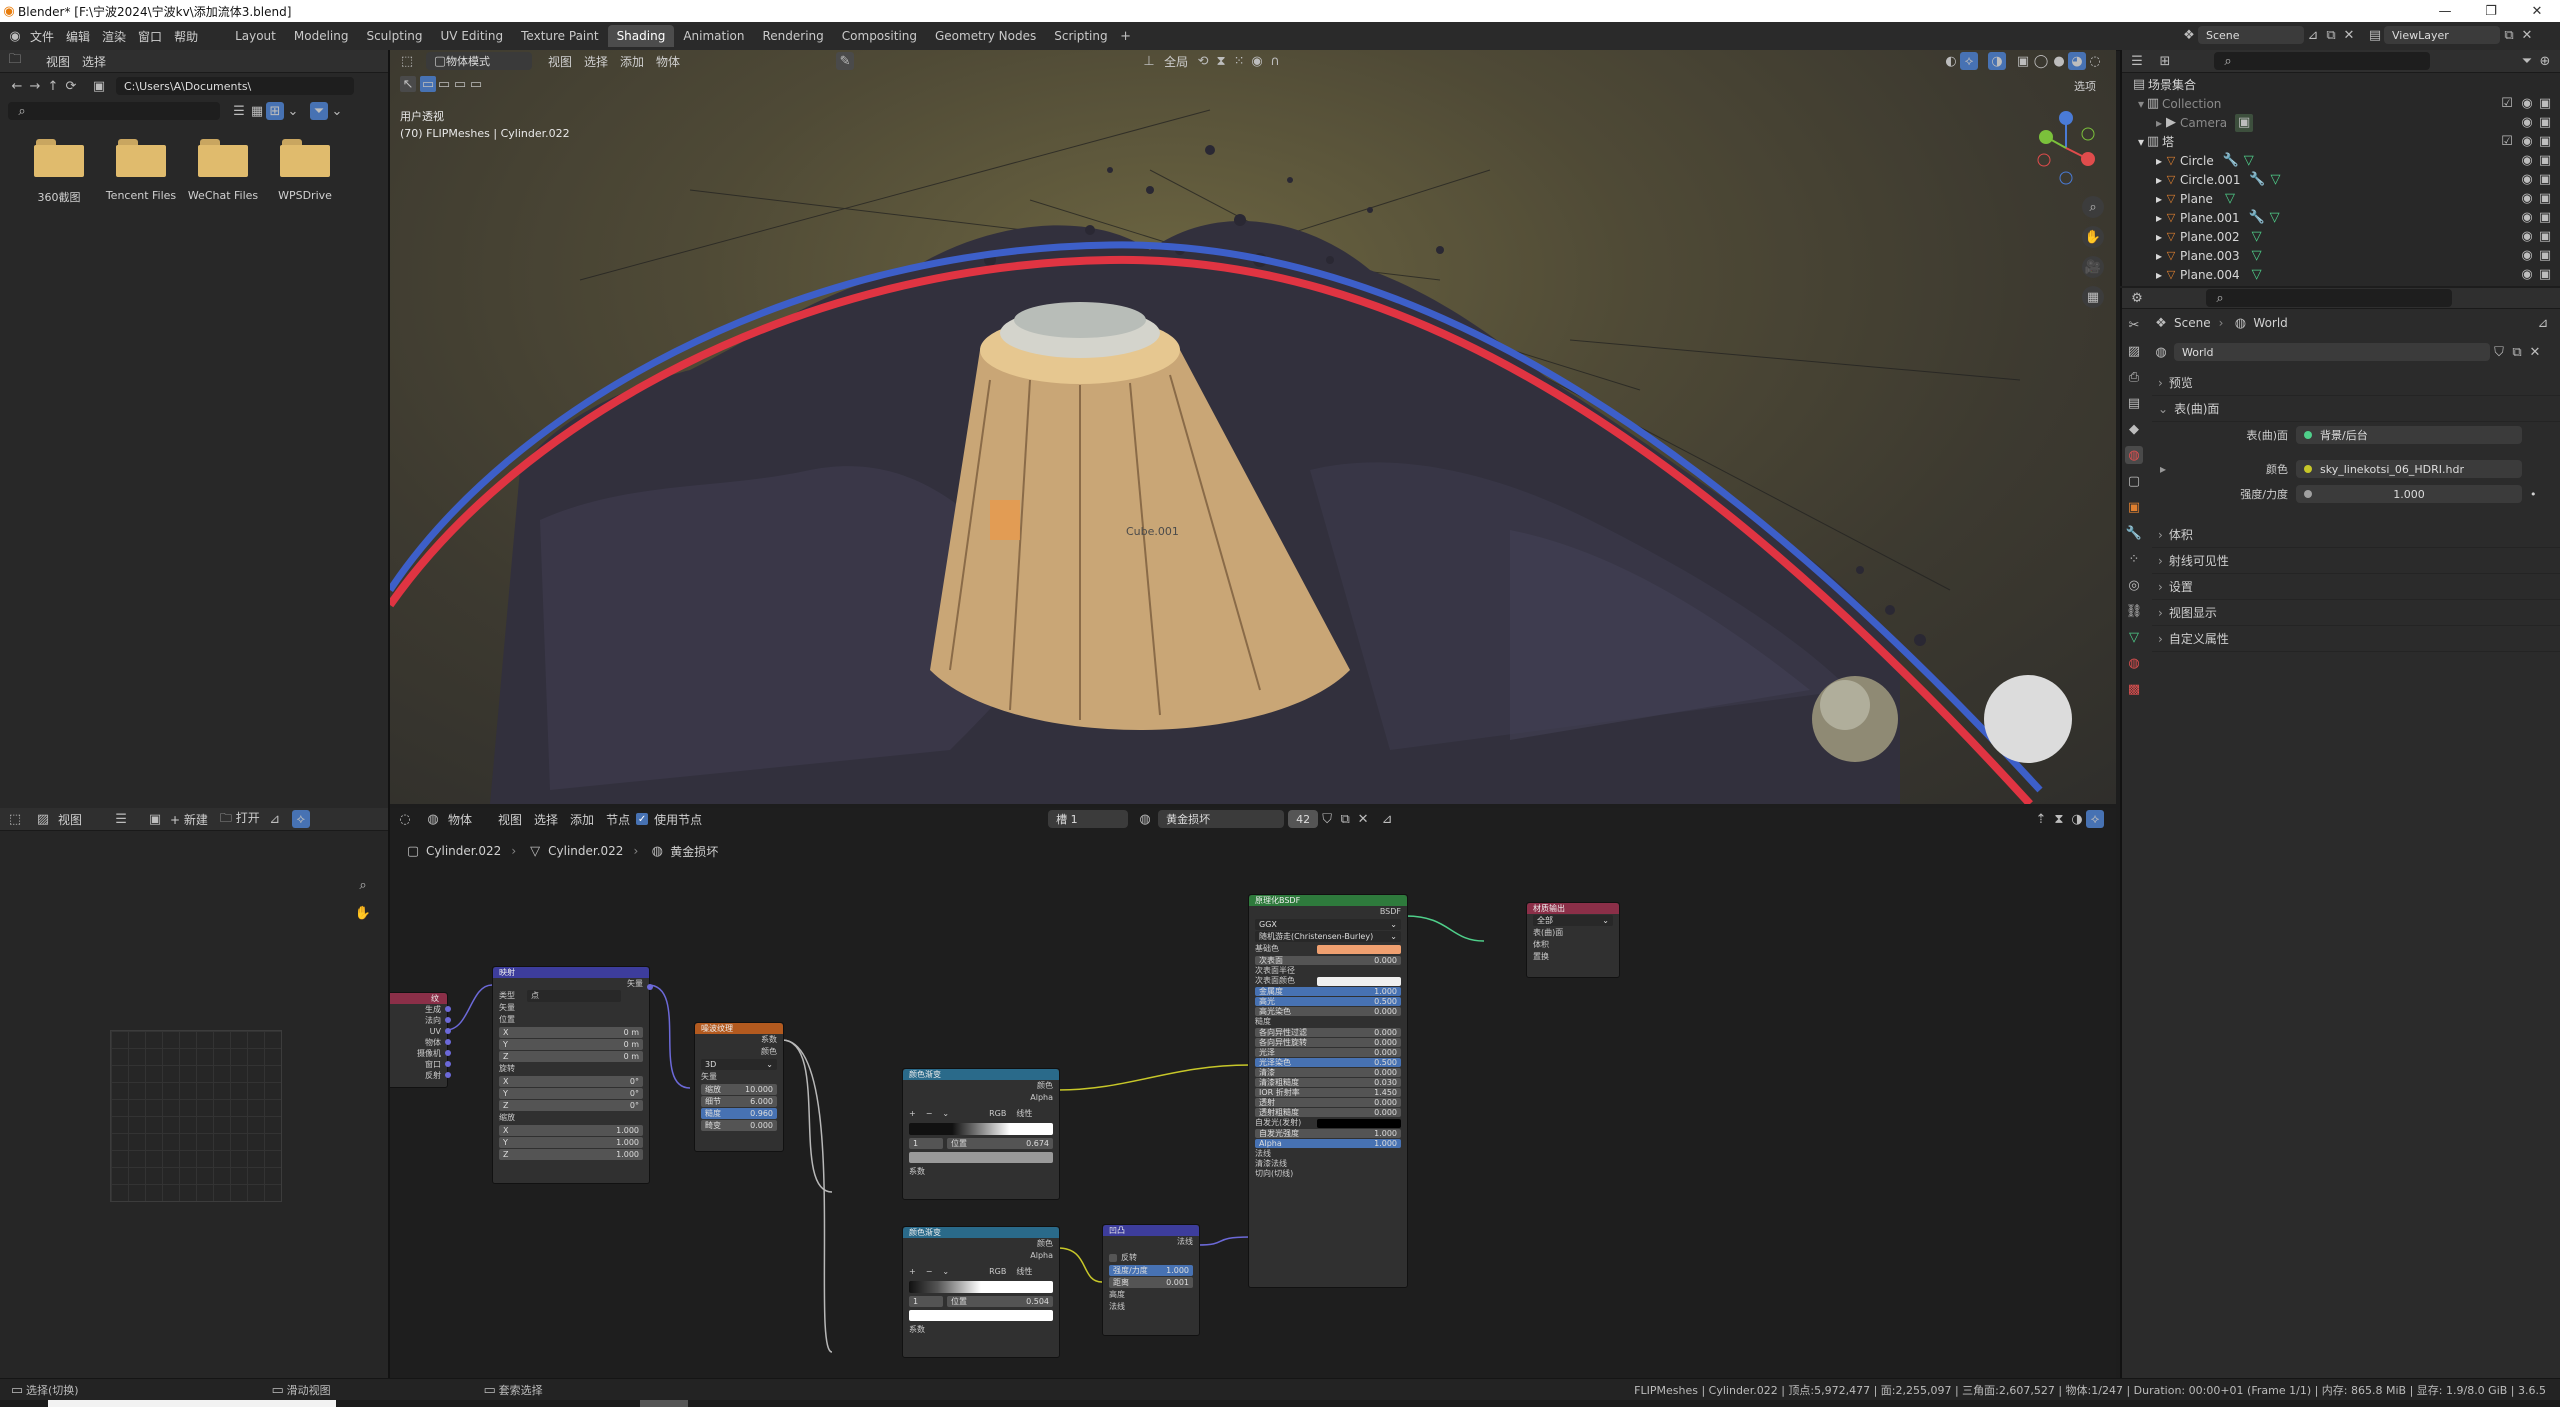  I want to click on socket, so click(448, 1020).